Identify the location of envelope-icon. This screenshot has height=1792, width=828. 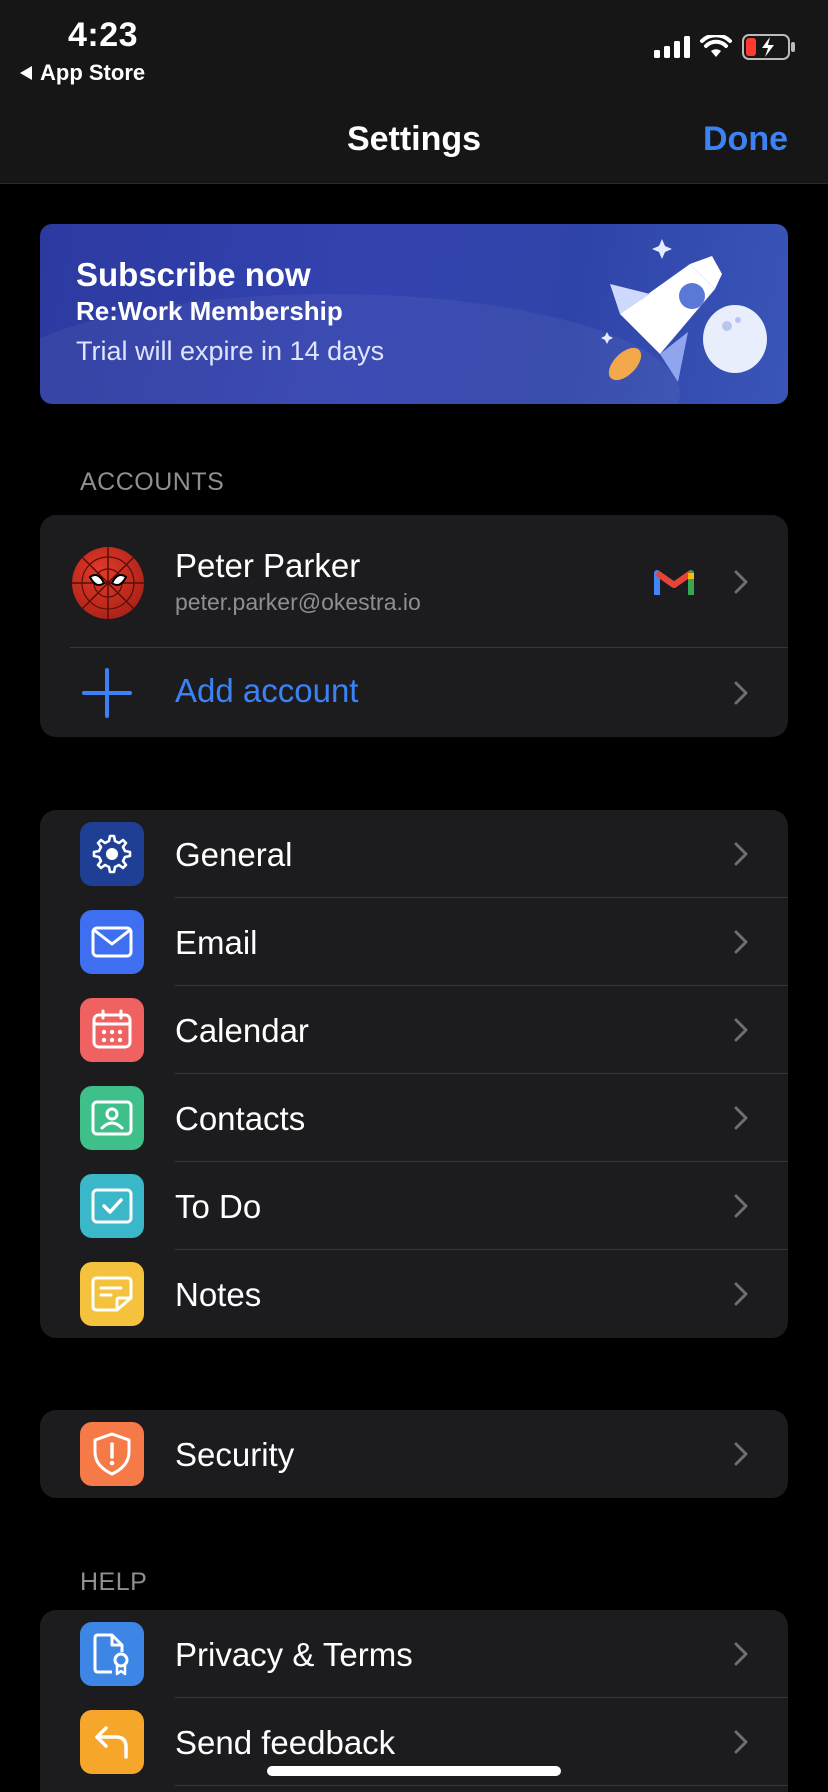
(112, 942).